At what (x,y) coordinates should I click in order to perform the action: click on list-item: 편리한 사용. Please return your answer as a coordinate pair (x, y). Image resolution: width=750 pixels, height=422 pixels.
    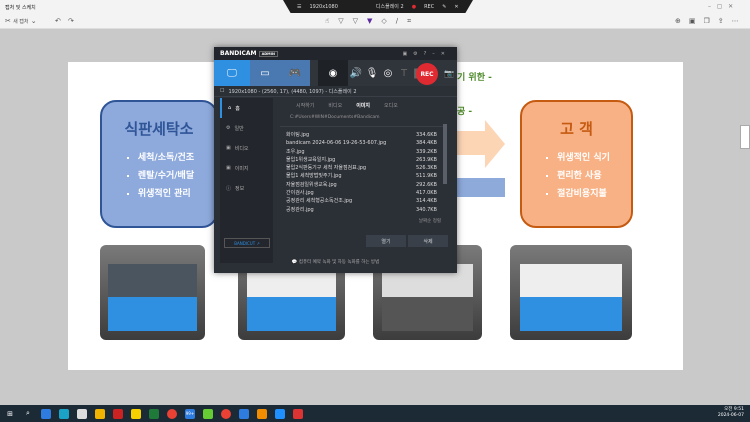
    Looking at the image, I should click on (583, 174).